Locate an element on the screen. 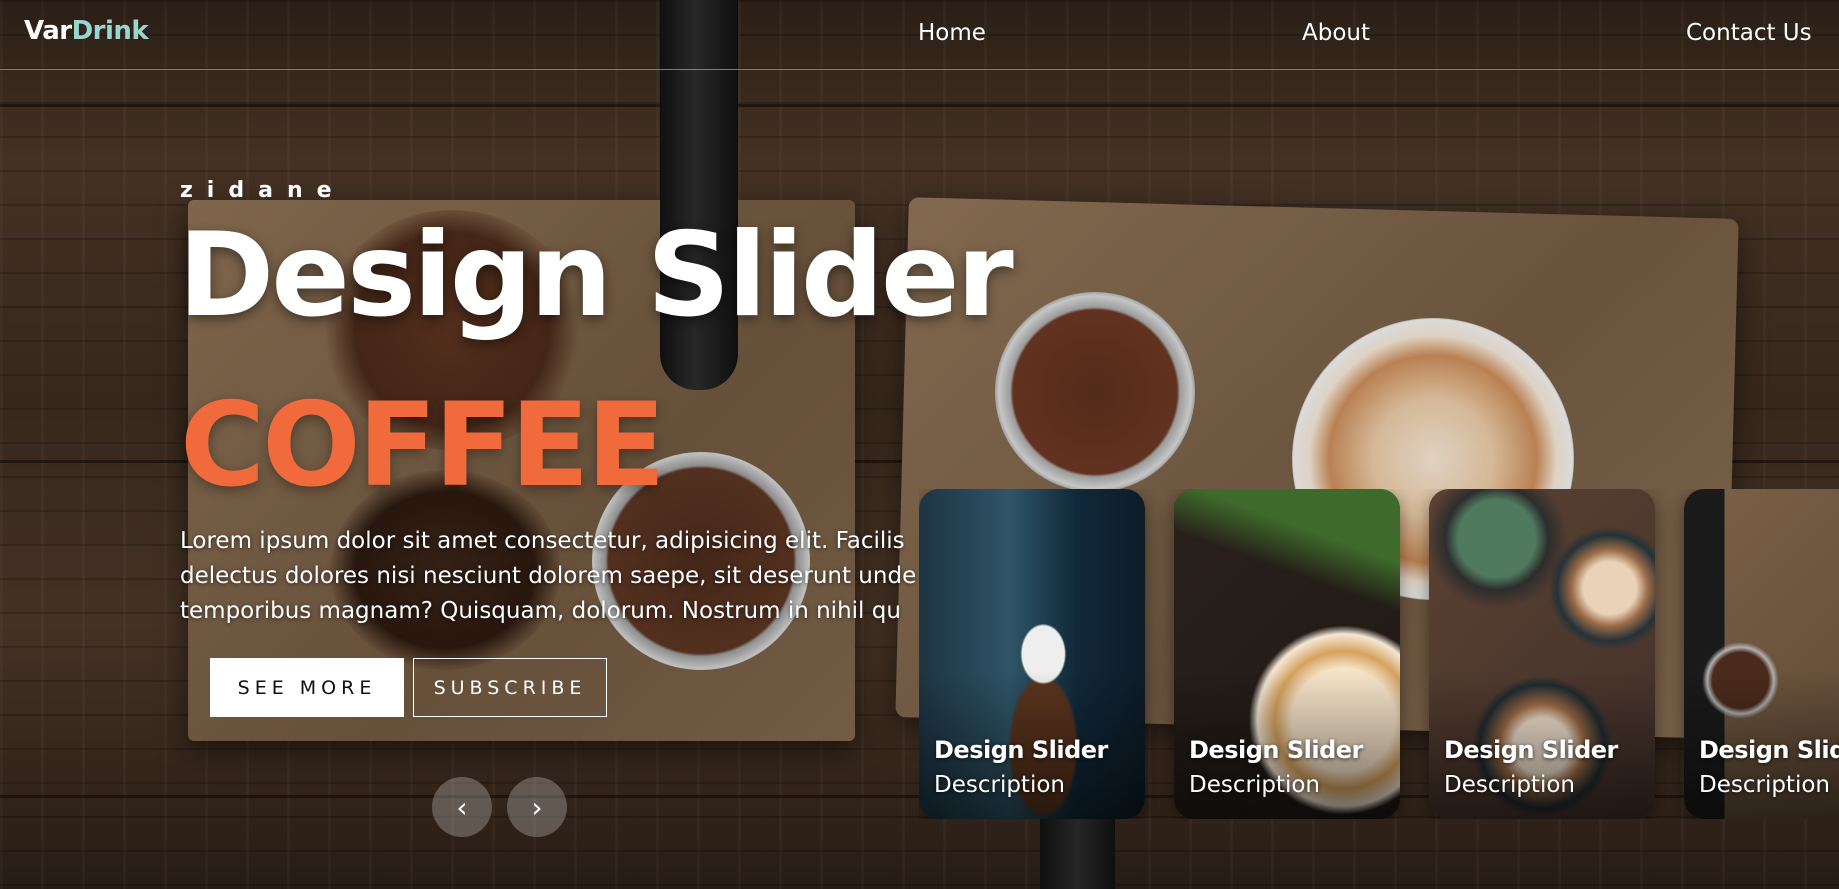 The height and width of the screenshot is (889, 1839). next-slide-button: › is located at coordinates (537, 807).